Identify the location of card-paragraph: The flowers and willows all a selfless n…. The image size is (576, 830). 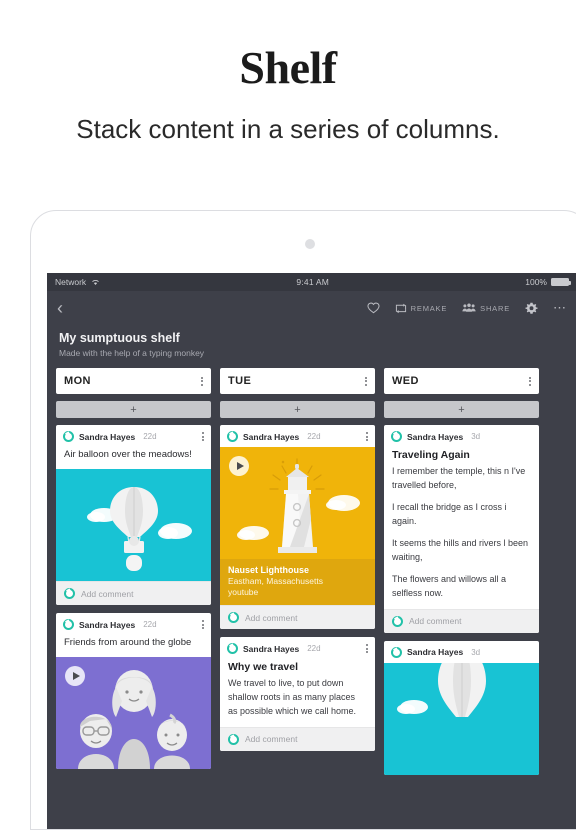
(449, 585).